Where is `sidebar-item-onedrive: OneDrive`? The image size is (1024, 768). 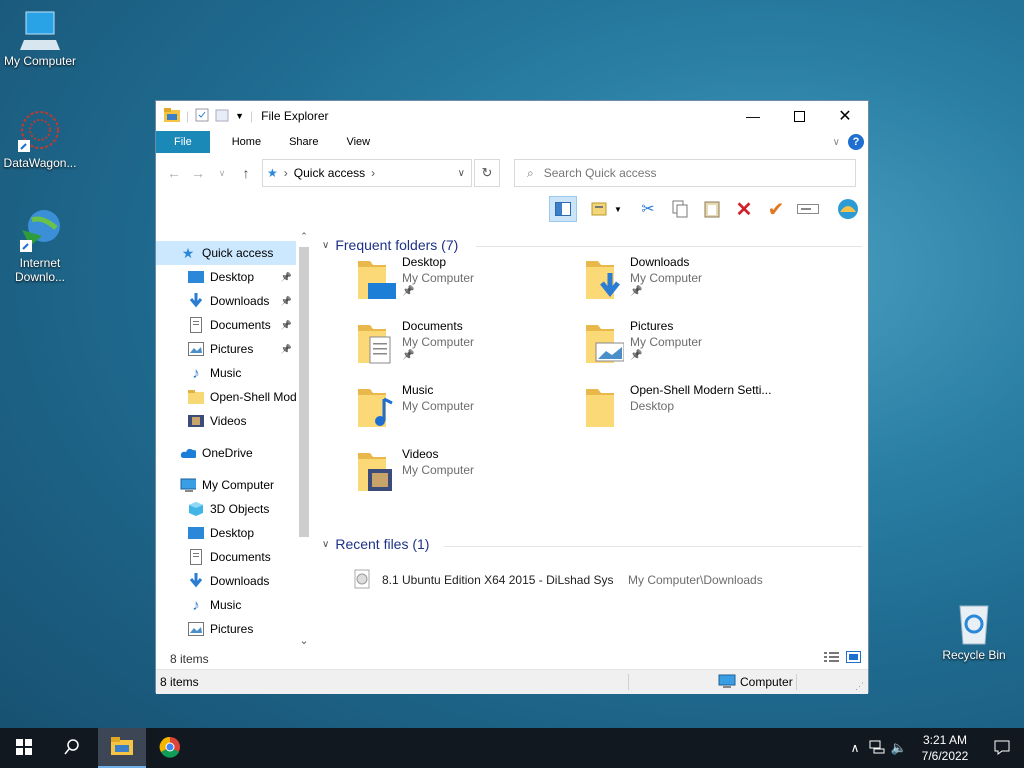
sidebar-item-onedrive: OneDrive is located at coordinates (226, 453).